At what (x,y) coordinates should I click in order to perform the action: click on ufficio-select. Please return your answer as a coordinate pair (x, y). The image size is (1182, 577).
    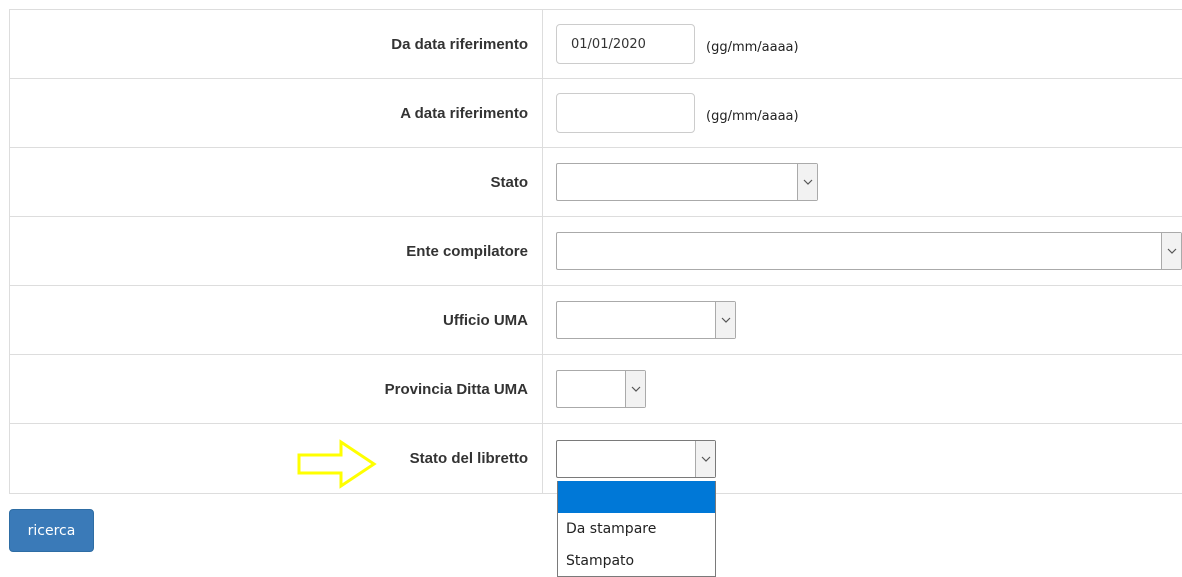
    Looking at the image, I should click on (646, 320).